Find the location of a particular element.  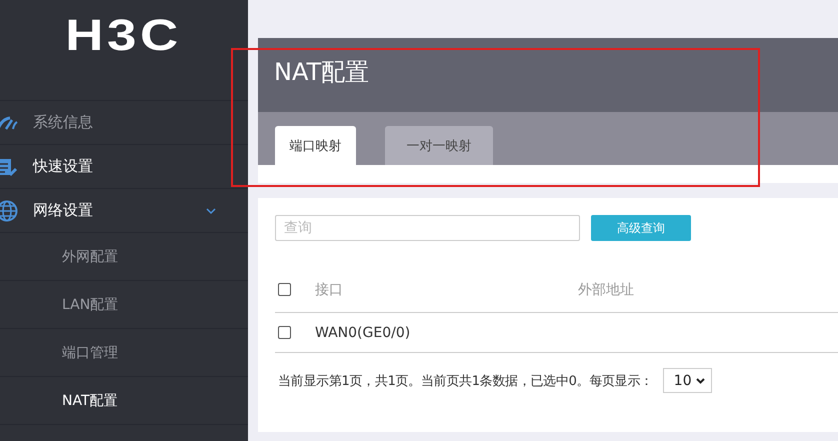

sidebar-item: 网络设置 is located at coordinates (124, 211).